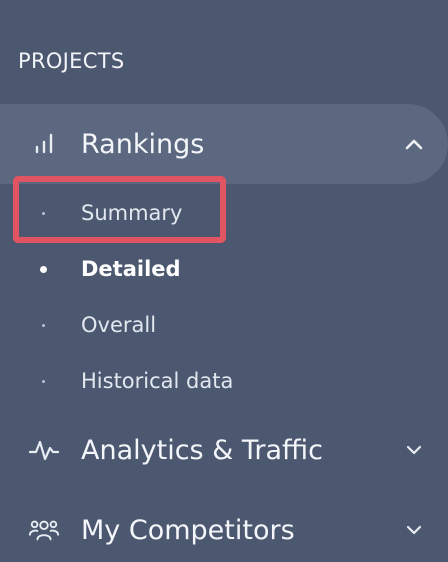 Image resolution: width=448 pixels, height=562 pixels. I want to click on nav-item-label: Rankings, so click(143, 144).